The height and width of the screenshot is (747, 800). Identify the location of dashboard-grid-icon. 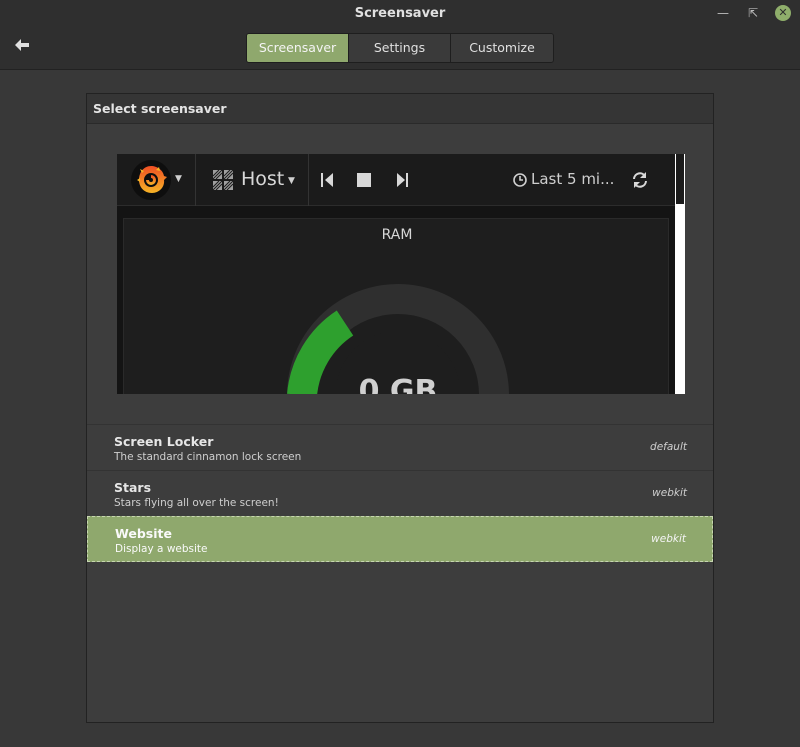
(223, 180).